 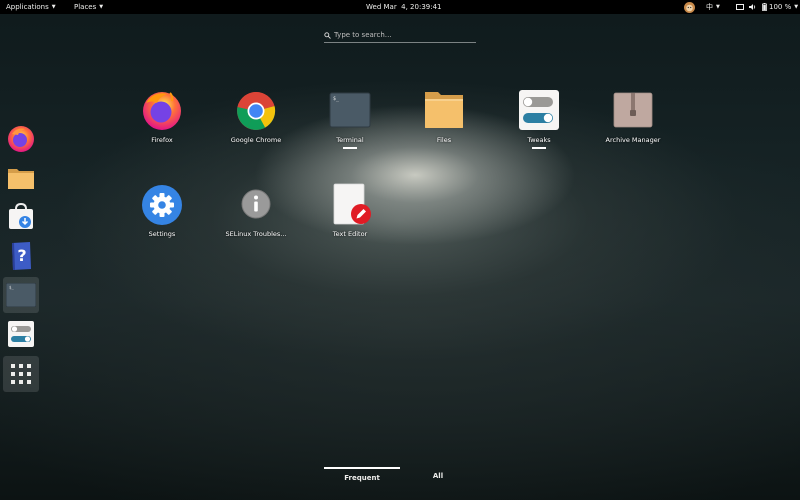 I want to click on dash-item-tweaks, so click(x=21, y=334).